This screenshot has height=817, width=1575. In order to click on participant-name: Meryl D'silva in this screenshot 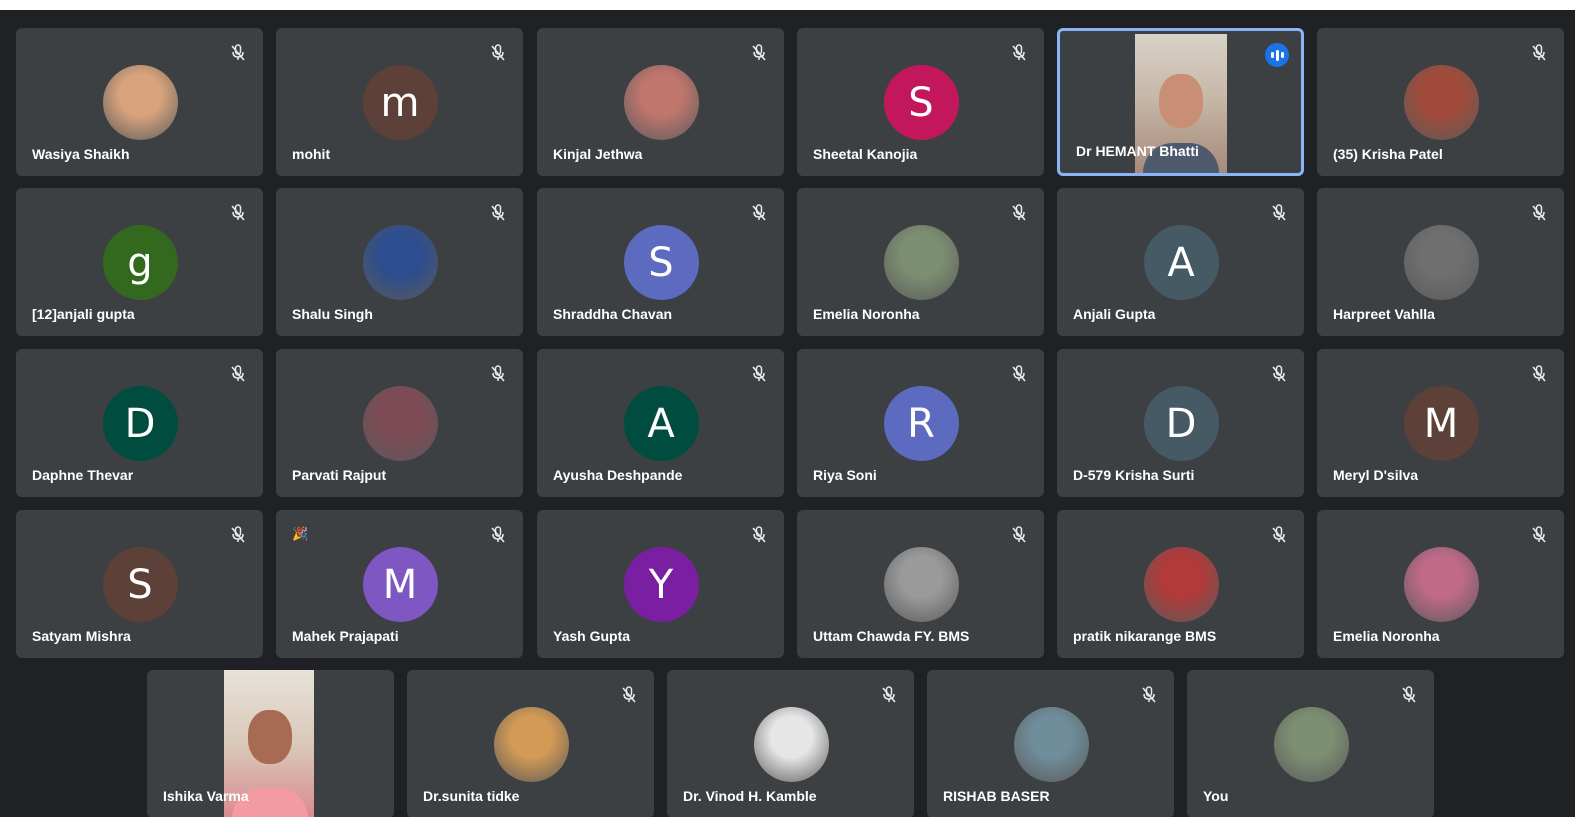, I will do `click(1376, 475)`.